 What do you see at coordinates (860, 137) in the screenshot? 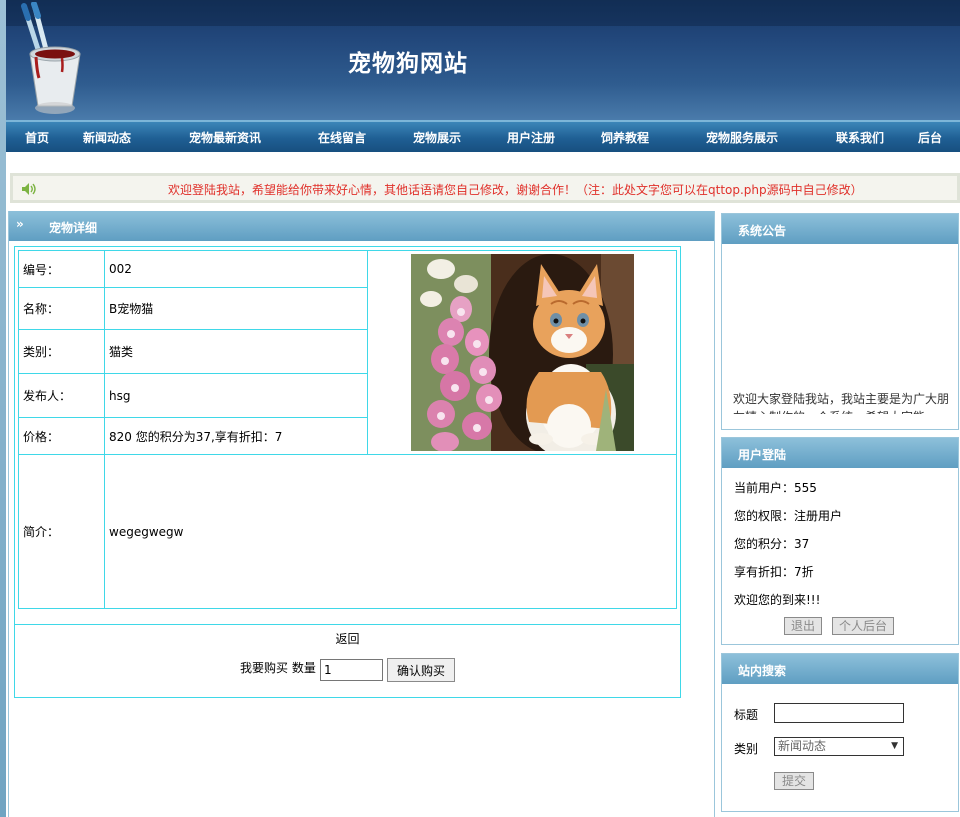
I see `nav-item-contact: 联系我们` at bounding box center [860, 137].